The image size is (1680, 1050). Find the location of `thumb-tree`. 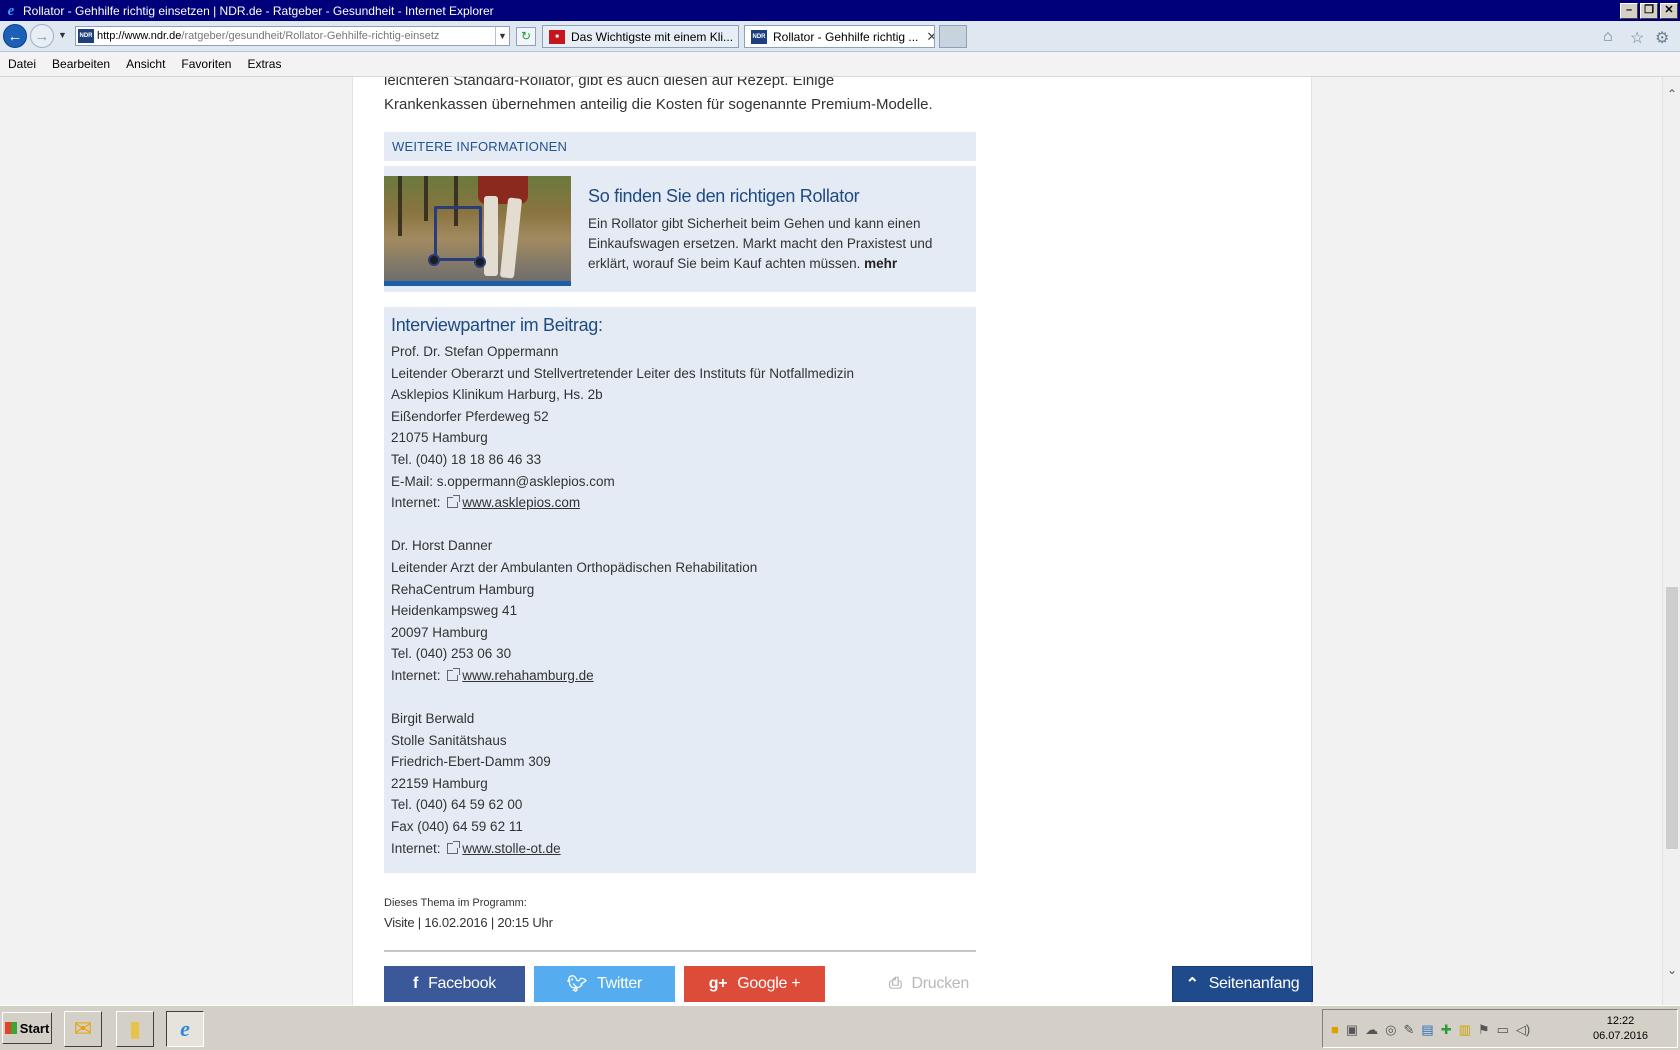

thumb-tree is located at coordinates (400, 206).